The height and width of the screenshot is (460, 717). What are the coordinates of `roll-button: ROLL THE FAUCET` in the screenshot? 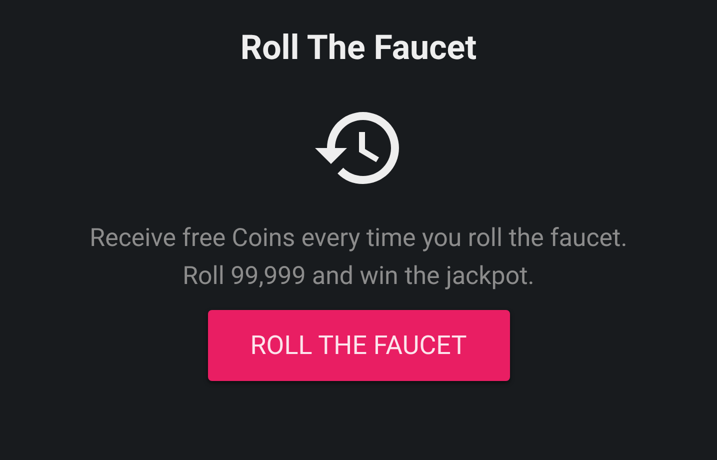 It's located at (359, 345).